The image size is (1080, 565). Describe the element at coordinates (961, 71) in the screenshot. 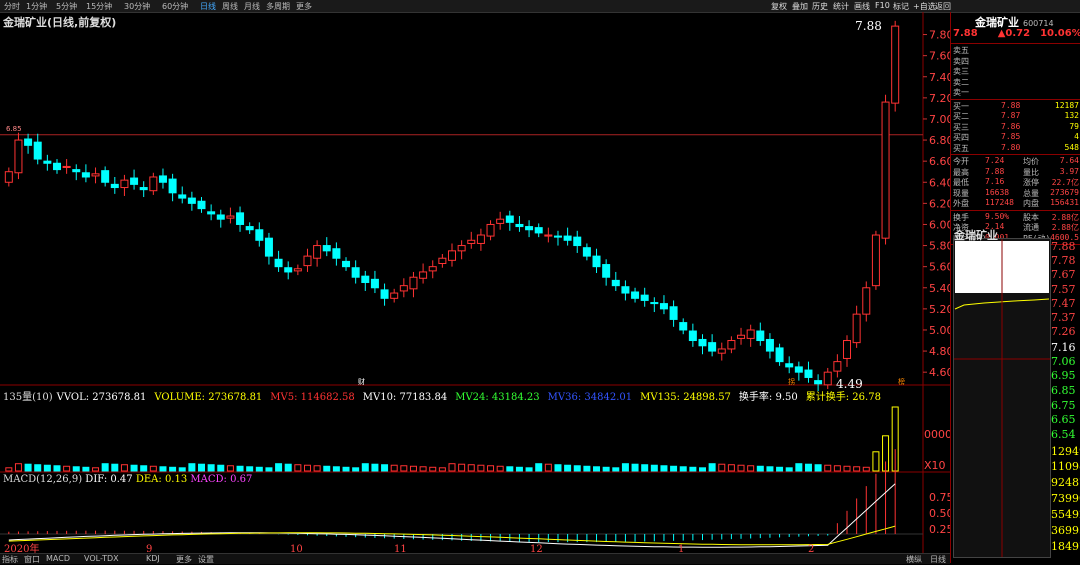

I see `order-label: 卖三` at that location.